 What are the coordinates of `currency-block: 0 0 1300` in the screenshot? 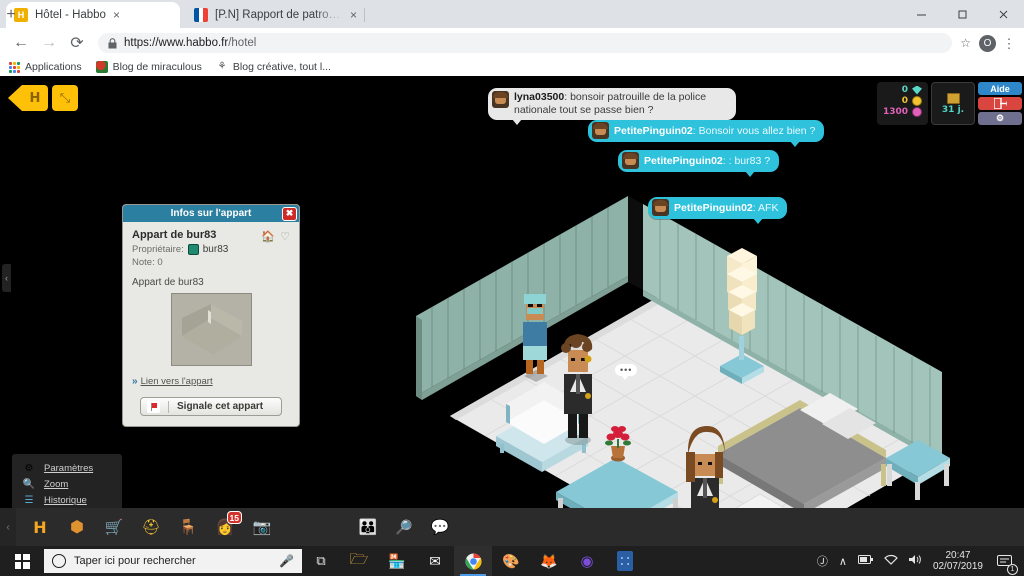 It's located at (902, 103).